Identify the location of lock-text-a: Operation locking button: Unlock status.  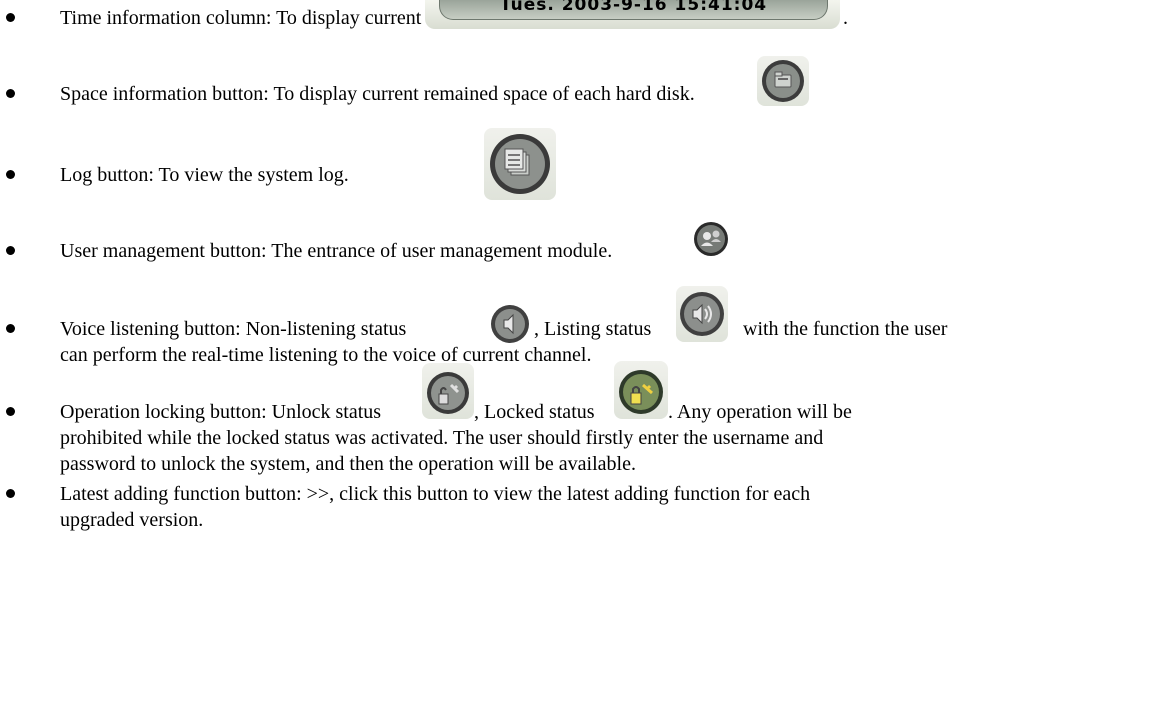
(221, 412).